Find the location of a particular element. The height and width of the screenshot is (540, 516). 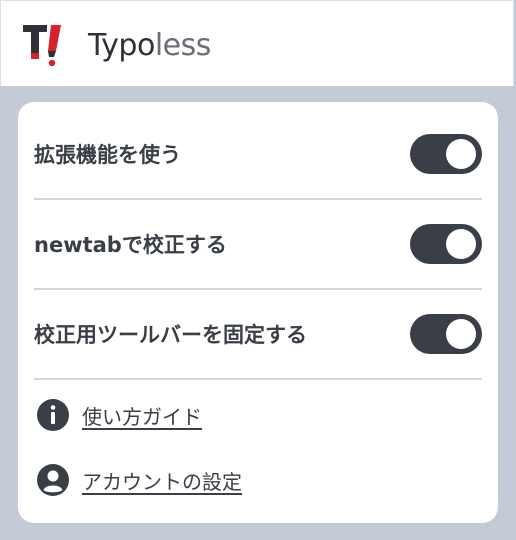

setting-row-newtab-proofread: newtabで校正する is located at coordinates (258, 245).